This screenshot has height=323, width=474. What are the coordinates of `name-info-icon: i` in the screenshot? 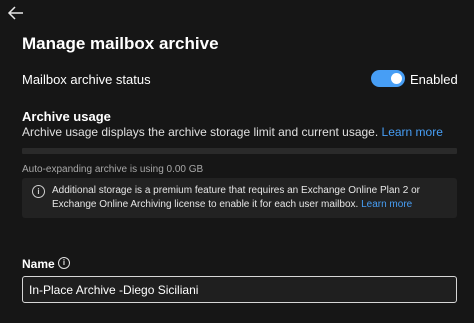 It's located at (64, 263).